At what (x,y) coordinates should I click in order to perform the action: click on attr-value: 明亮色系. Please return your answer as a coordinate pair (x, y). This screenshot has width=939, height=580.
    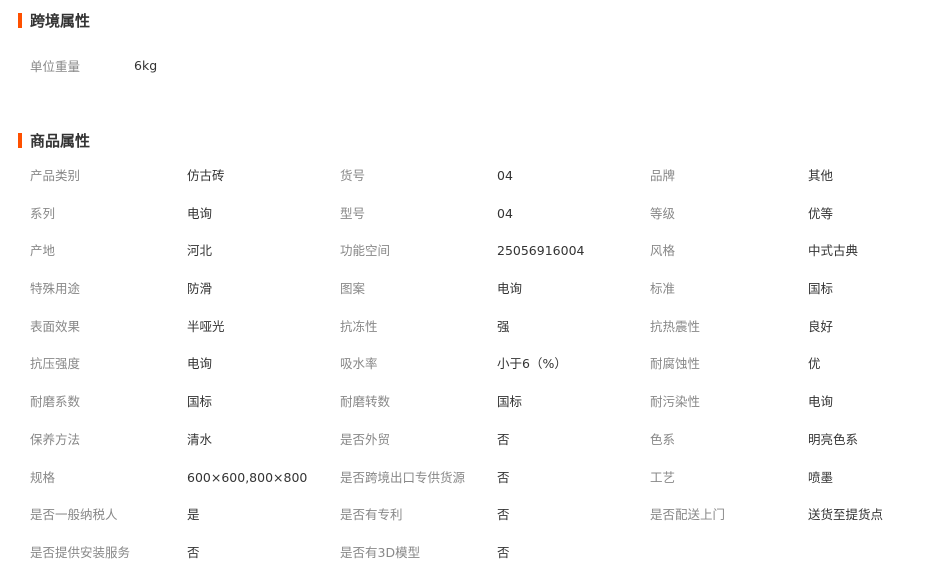
    Looking at the image, I should click on (833, 439).